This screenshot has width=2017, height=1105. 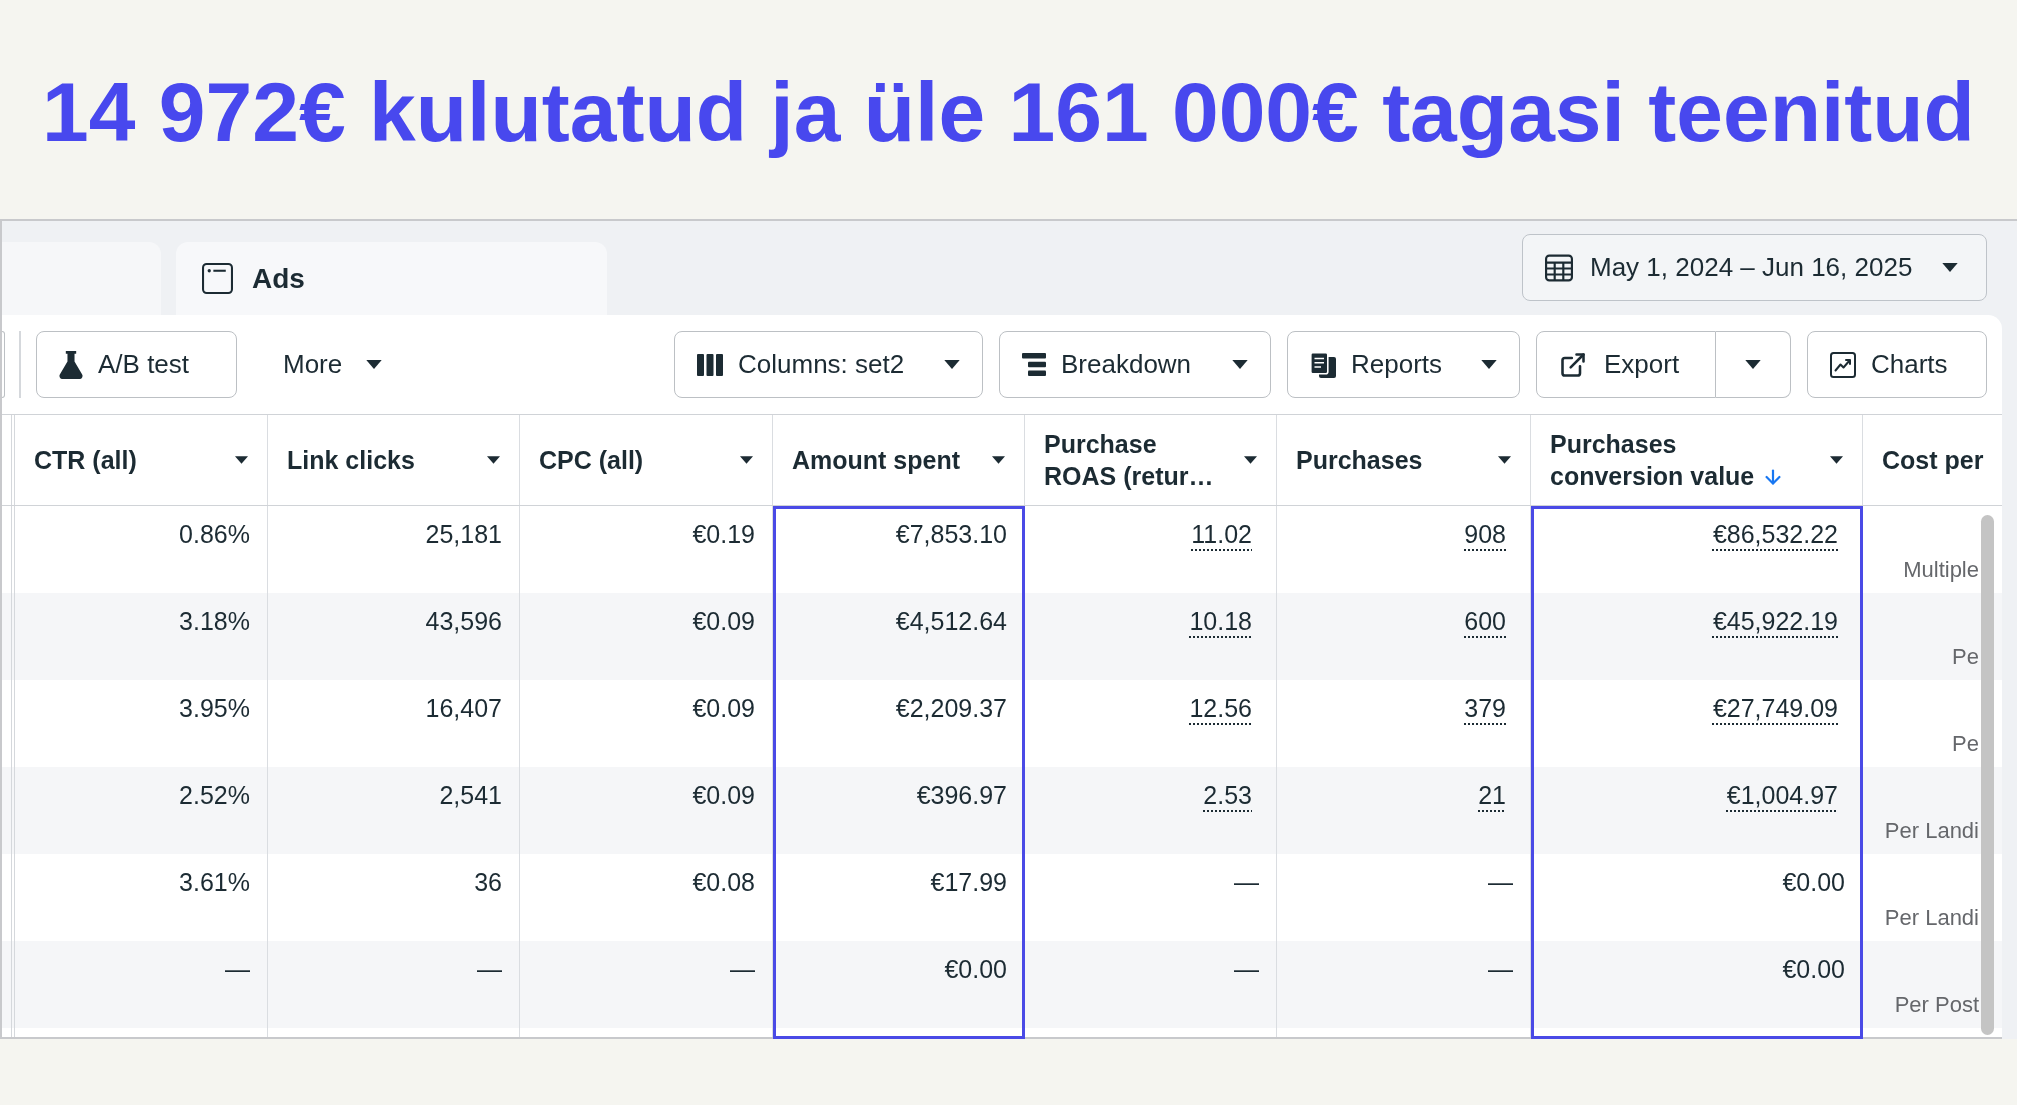 What do you see at coordinates (1135, 364) in the screenshot?
I see `breakdown-button: Breakdown` at bounding box center [1135, 364].